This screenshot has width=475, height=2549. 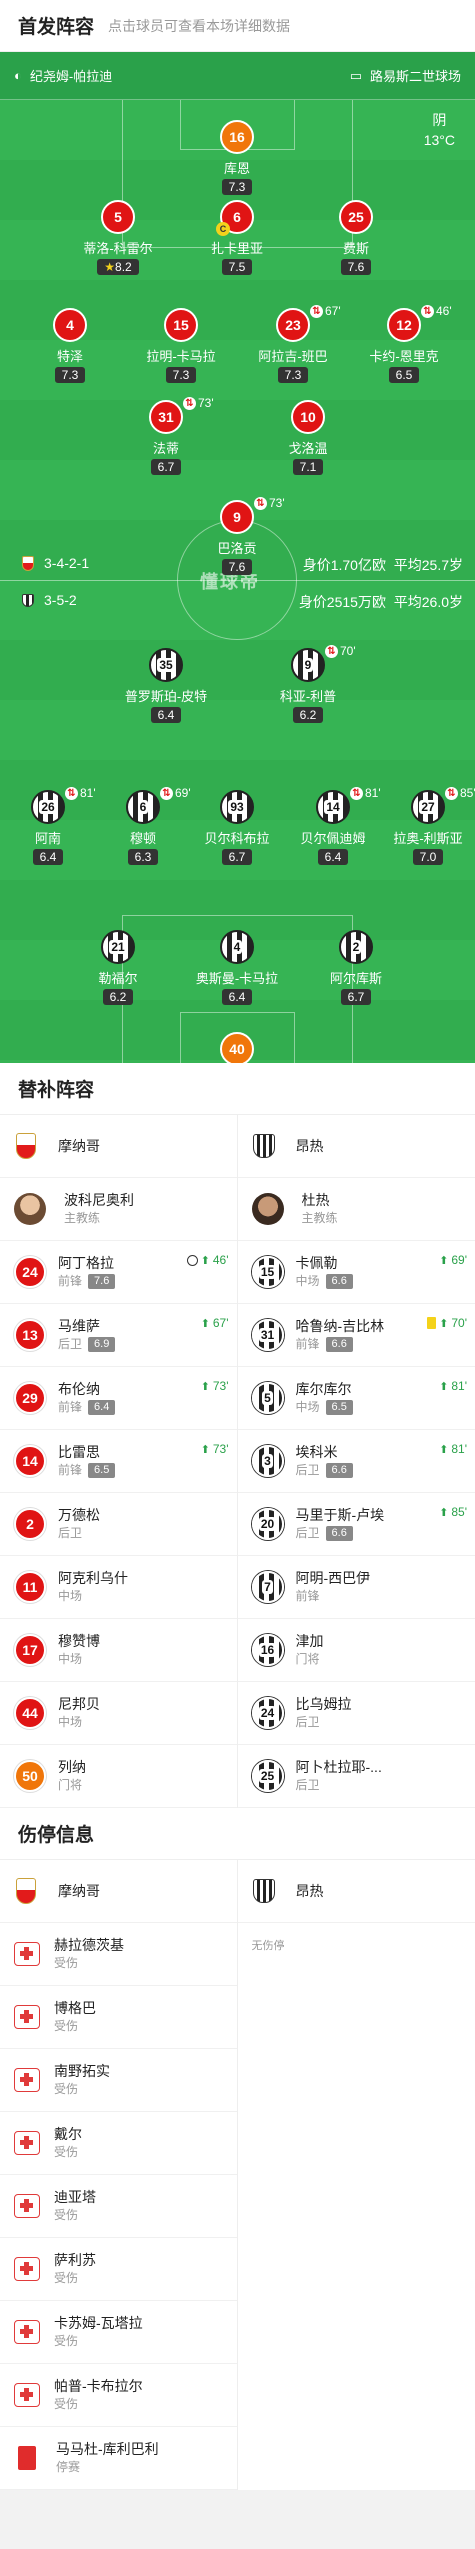 I want to click on away-player: 40奥马尔-波纳6.7, so click(x=237, y=1047).